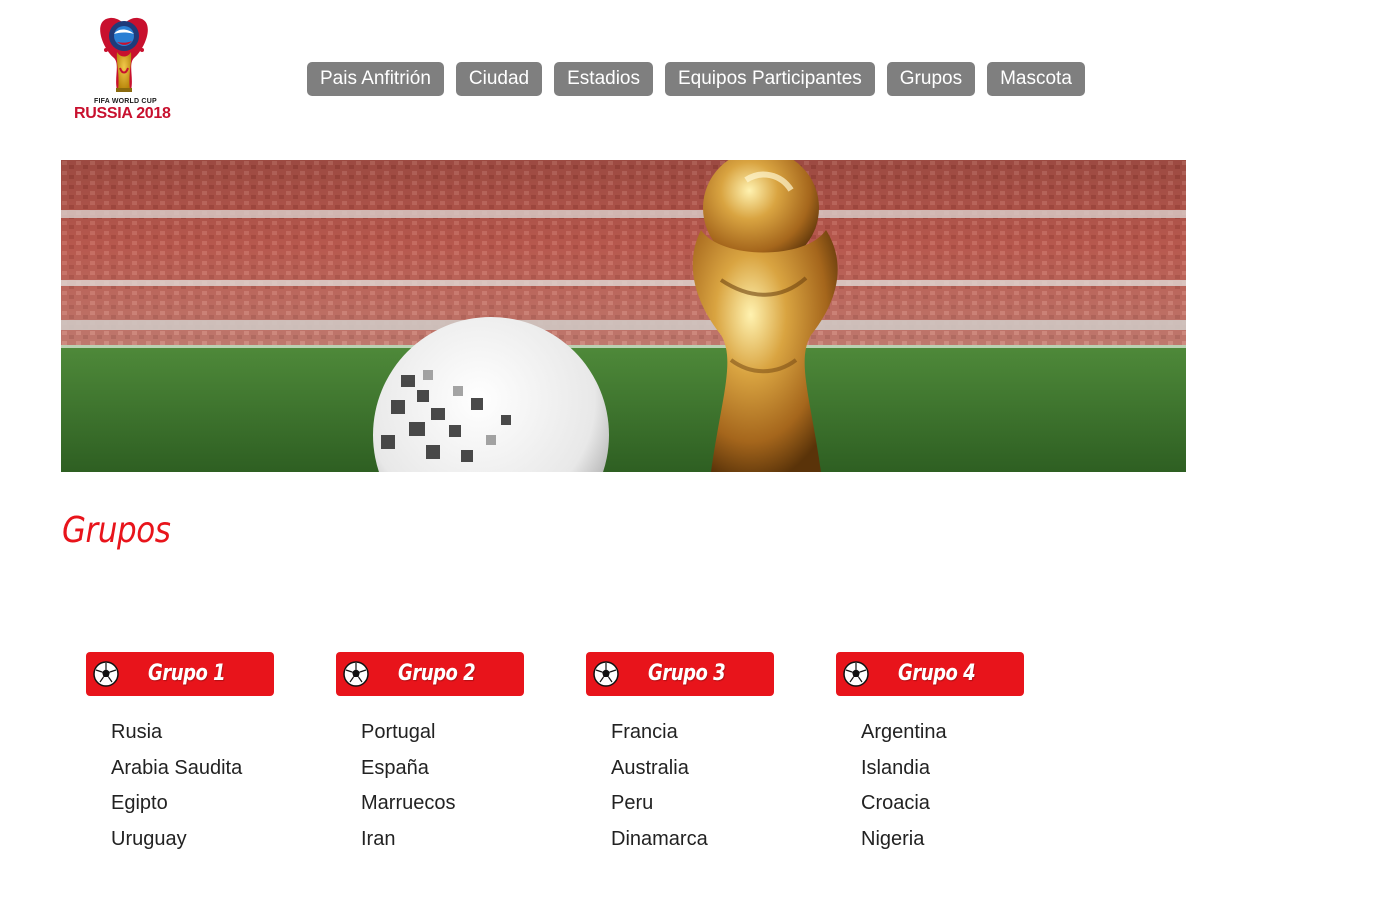 Image resolution: width=1383 pixels, height=910 pixels. What do you see at coordinates (893, 838) in the screenshot?
I see `team-item: Nigeria` at bounding box center [893, 838].